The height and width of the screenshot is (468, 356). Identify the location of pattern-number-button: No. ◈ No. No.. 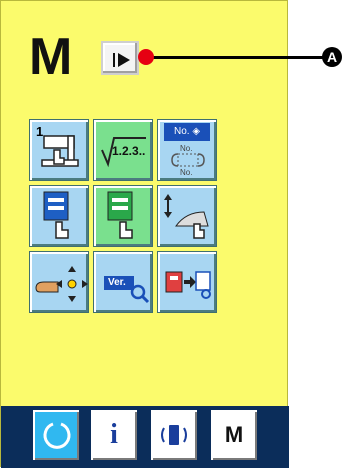
(187, 150).